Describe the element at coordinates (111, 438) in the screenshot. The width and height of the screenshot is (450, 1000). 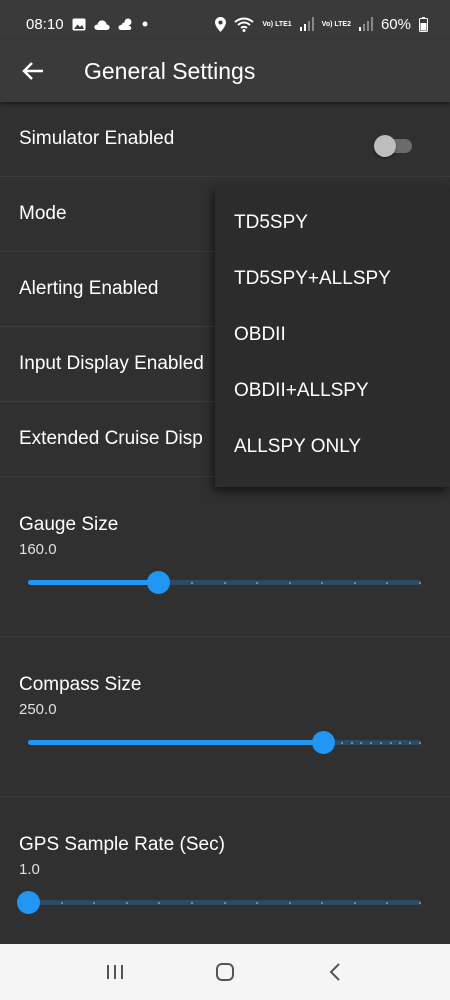
I see `extended-cruise-label: Extended Cruise Disp` at that location.